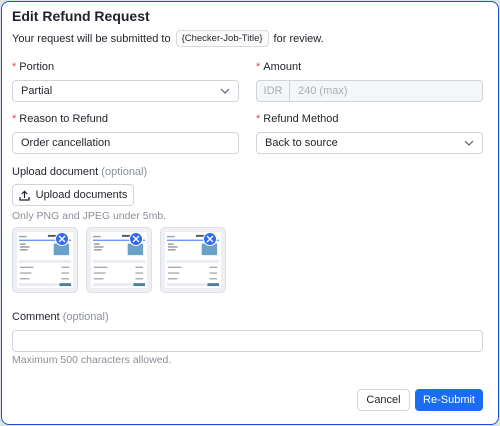 The image size is (500, 426). I want to click on upload-icon, so click(24, 195).